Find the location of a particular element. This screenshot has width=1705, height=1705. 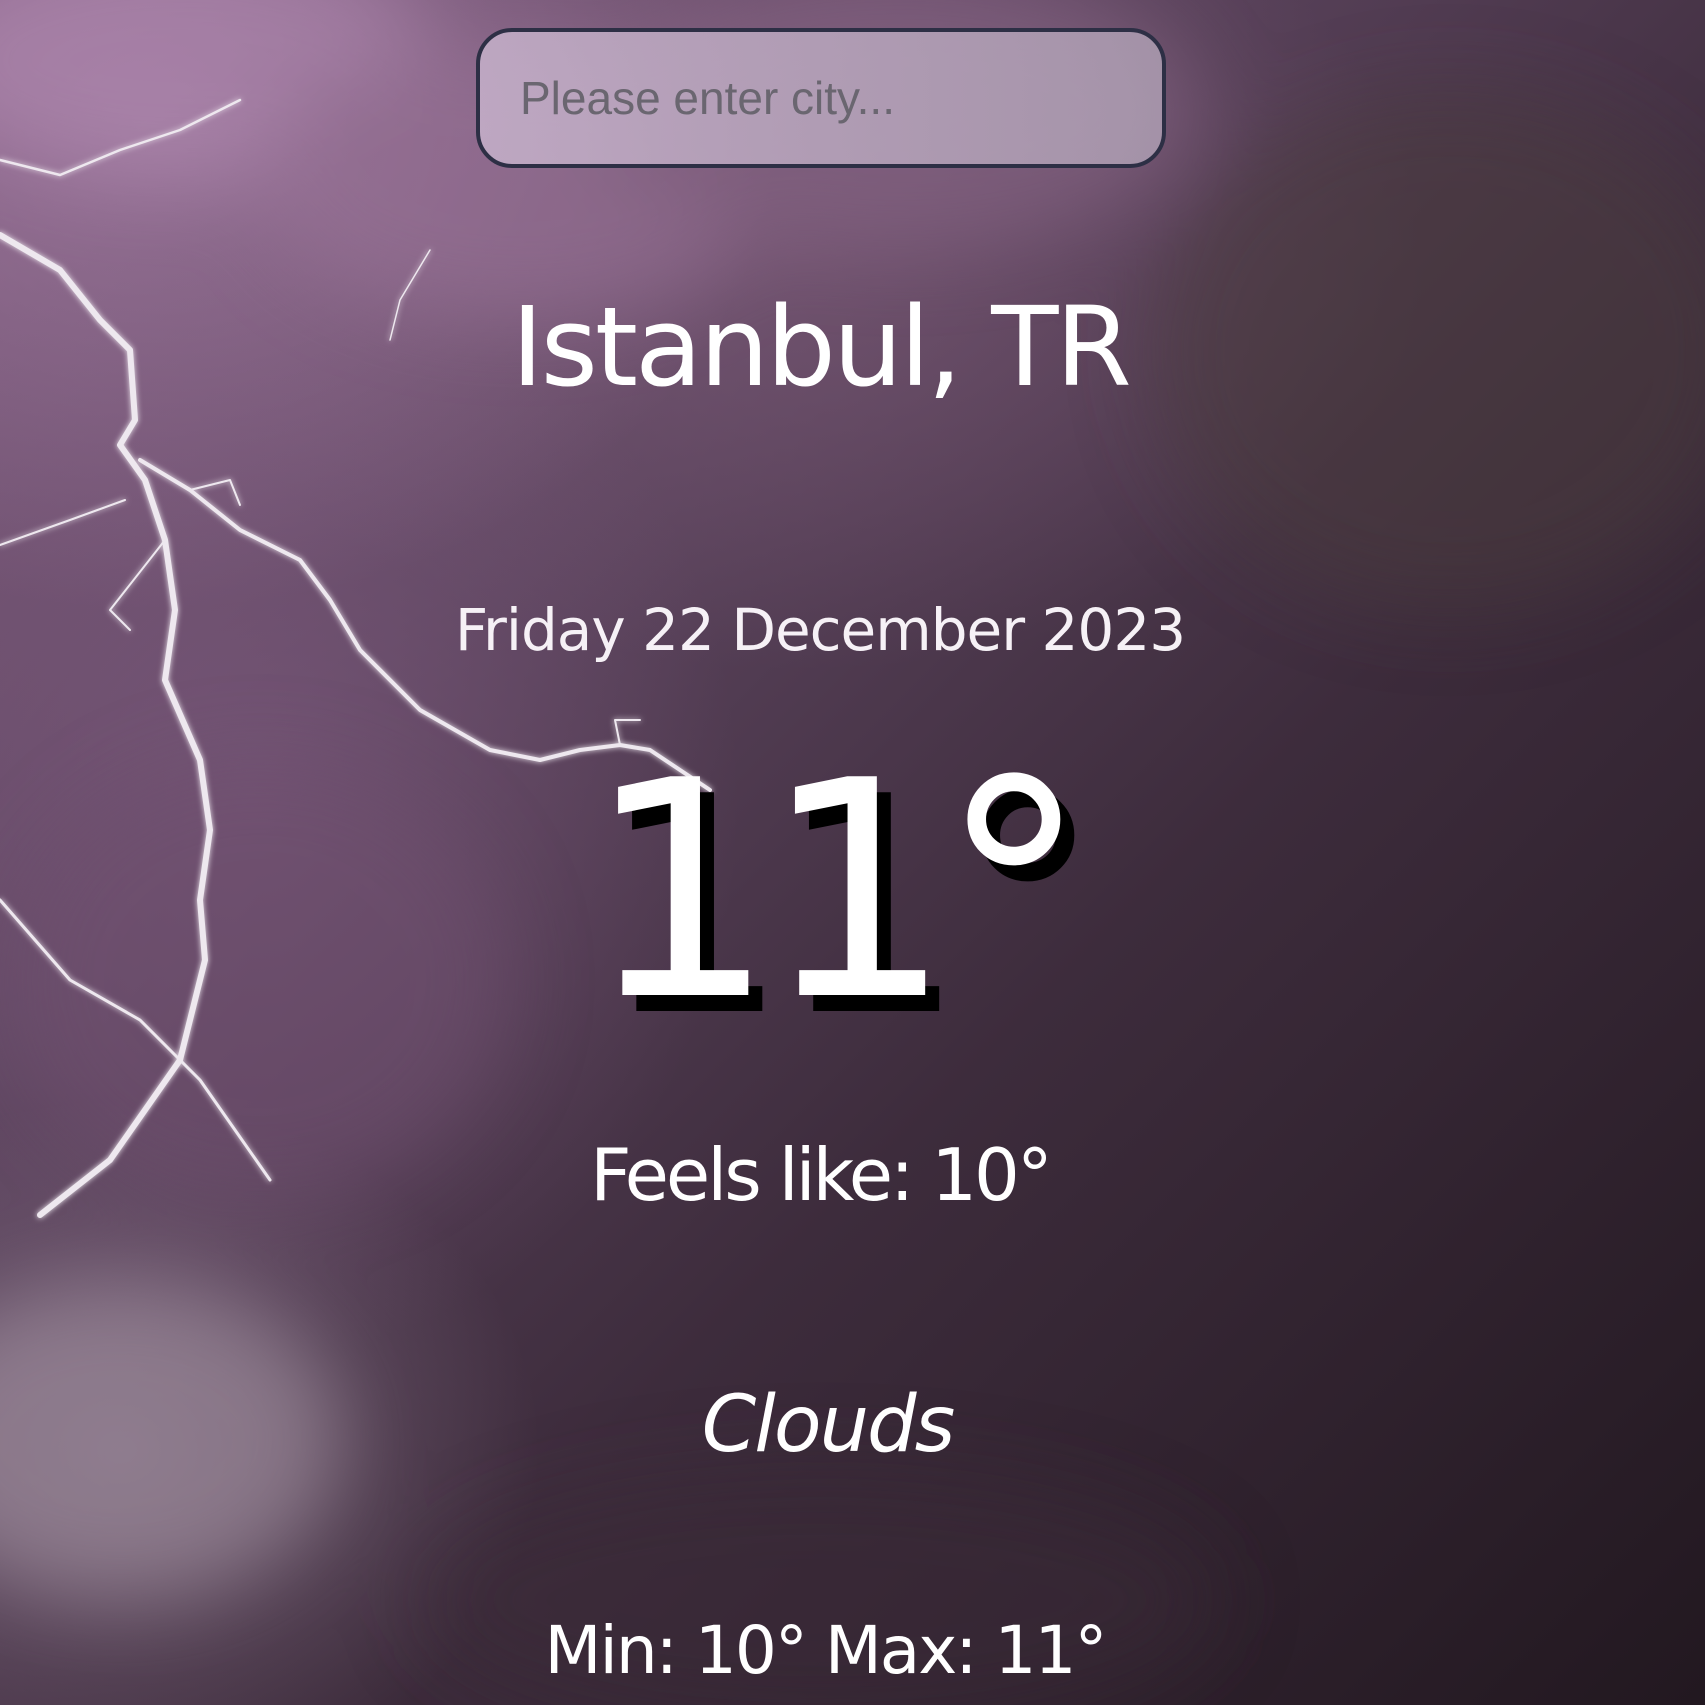

current-date: Friday 22 December 2023 is located at coordinates (820, 630).